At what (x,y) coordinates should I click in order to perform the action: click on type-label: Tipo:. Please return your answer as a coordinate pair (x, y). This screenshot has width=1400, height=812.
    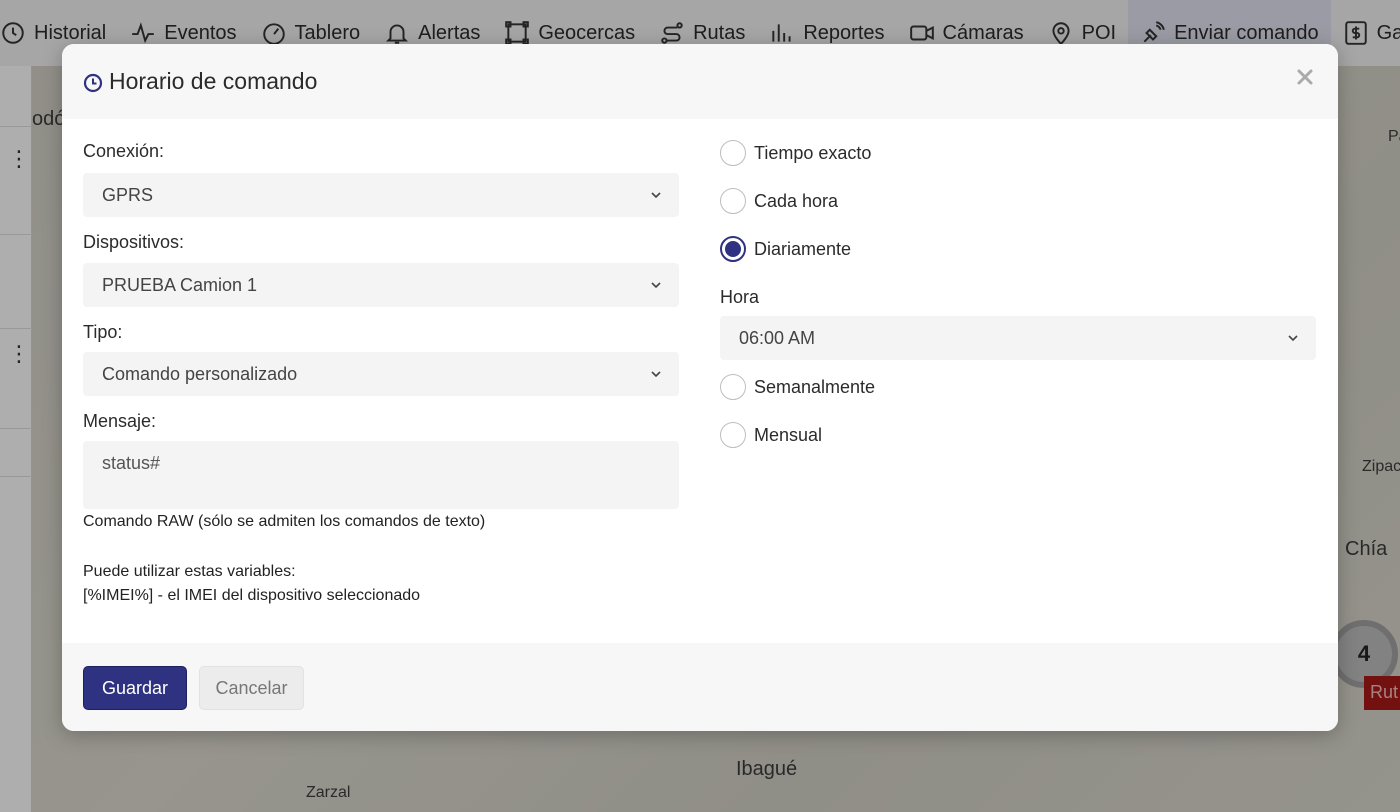
    Looking at the image, I should click on (103, 332).